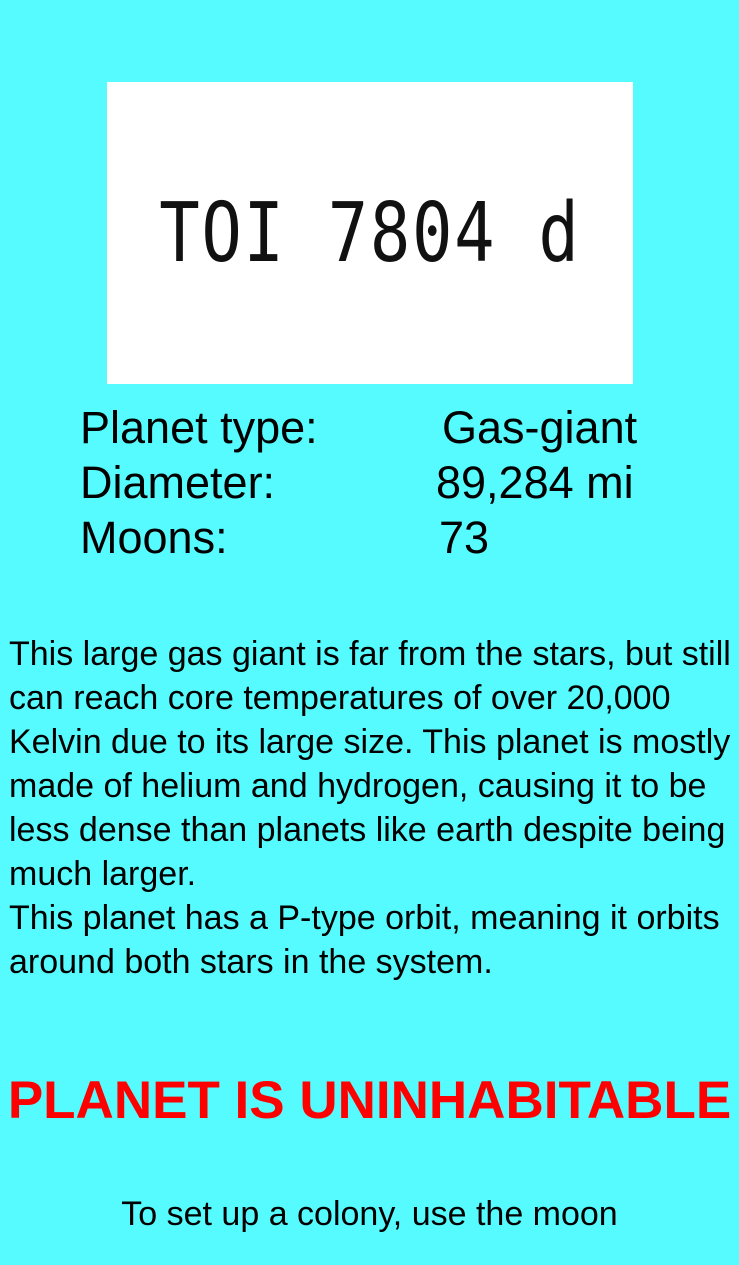 This screenshot has height=1265, width=739. What do you see at coordinates (199, 427) in the screenshot?
I see `planet-type-label: Planet type:` at bounding box center [199, 427].